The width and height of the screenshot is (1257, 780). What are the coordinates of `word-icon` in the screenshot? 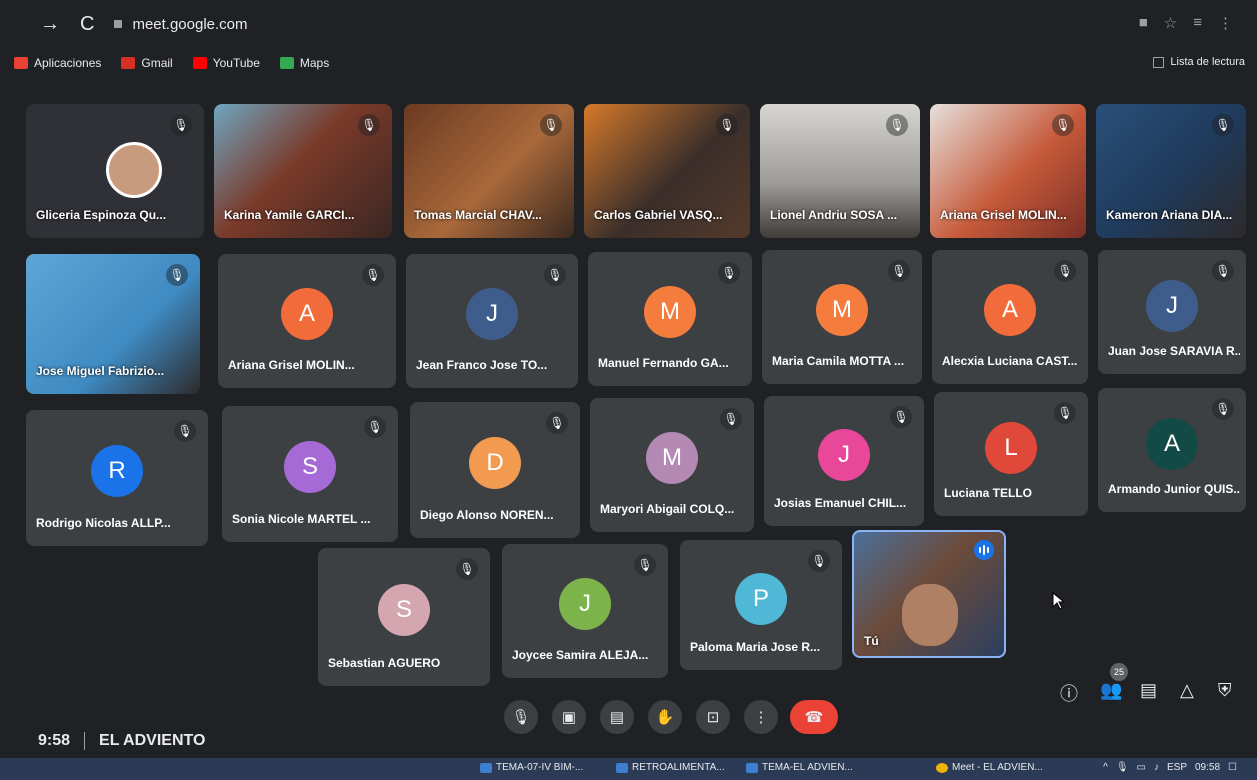 It's located at (752, 767).